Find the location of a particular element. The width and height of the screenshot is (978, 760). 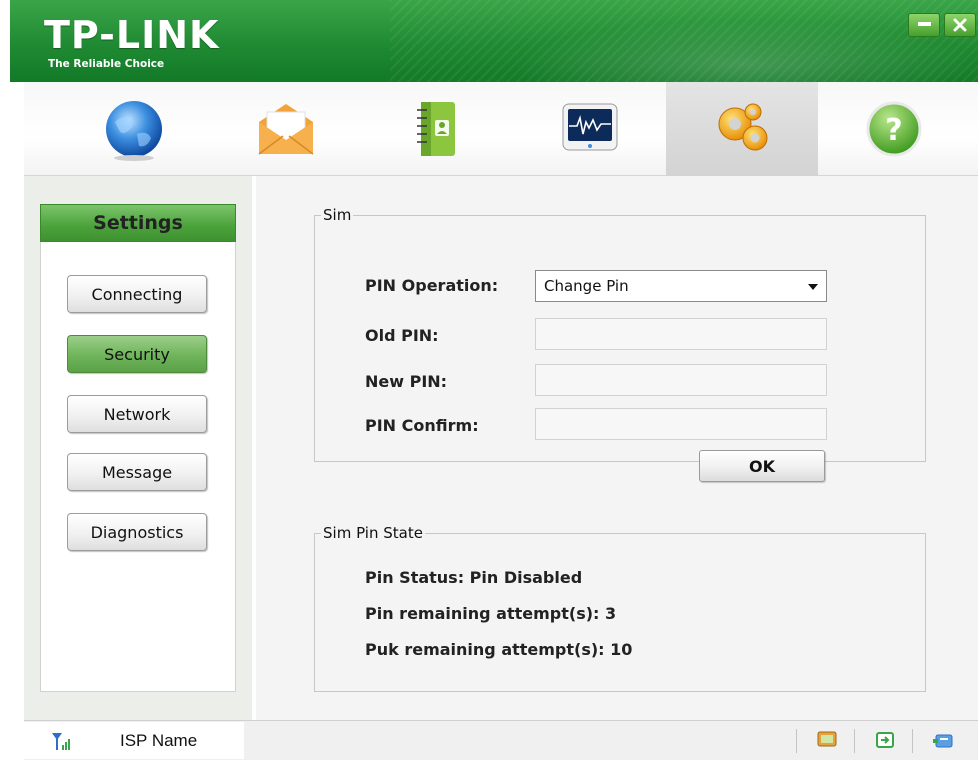

minimize-icon is located at coordinates (924, 24).